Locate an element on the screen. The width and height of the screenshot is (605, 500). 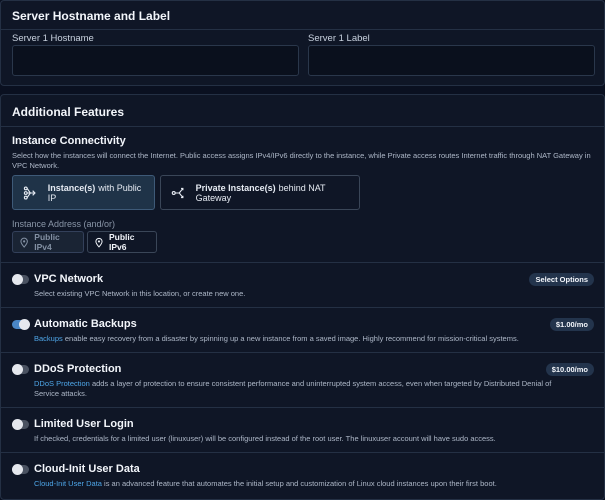
public-ipv4-label: Public IPv4 is located at coordinates (47, 242).